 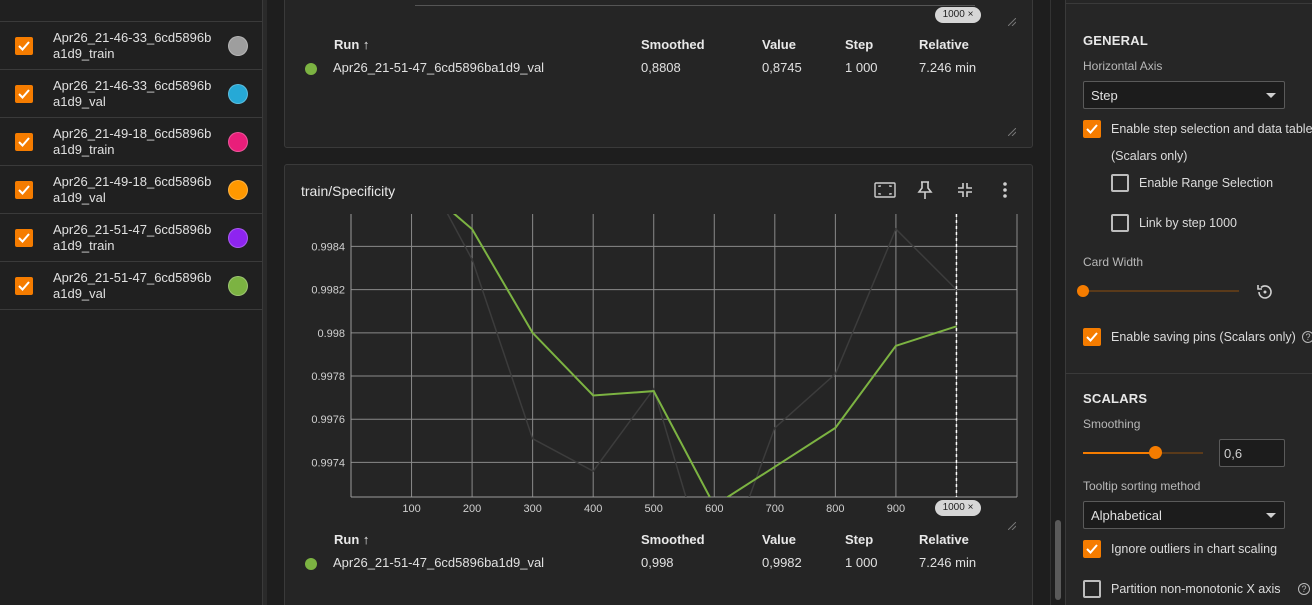 What do you see at coordinates (131, 190) in the screenshot?
I see `run-row: Apr26_21-49-18_6cd5896ba1d9_val` at bounding box center [131, 190].